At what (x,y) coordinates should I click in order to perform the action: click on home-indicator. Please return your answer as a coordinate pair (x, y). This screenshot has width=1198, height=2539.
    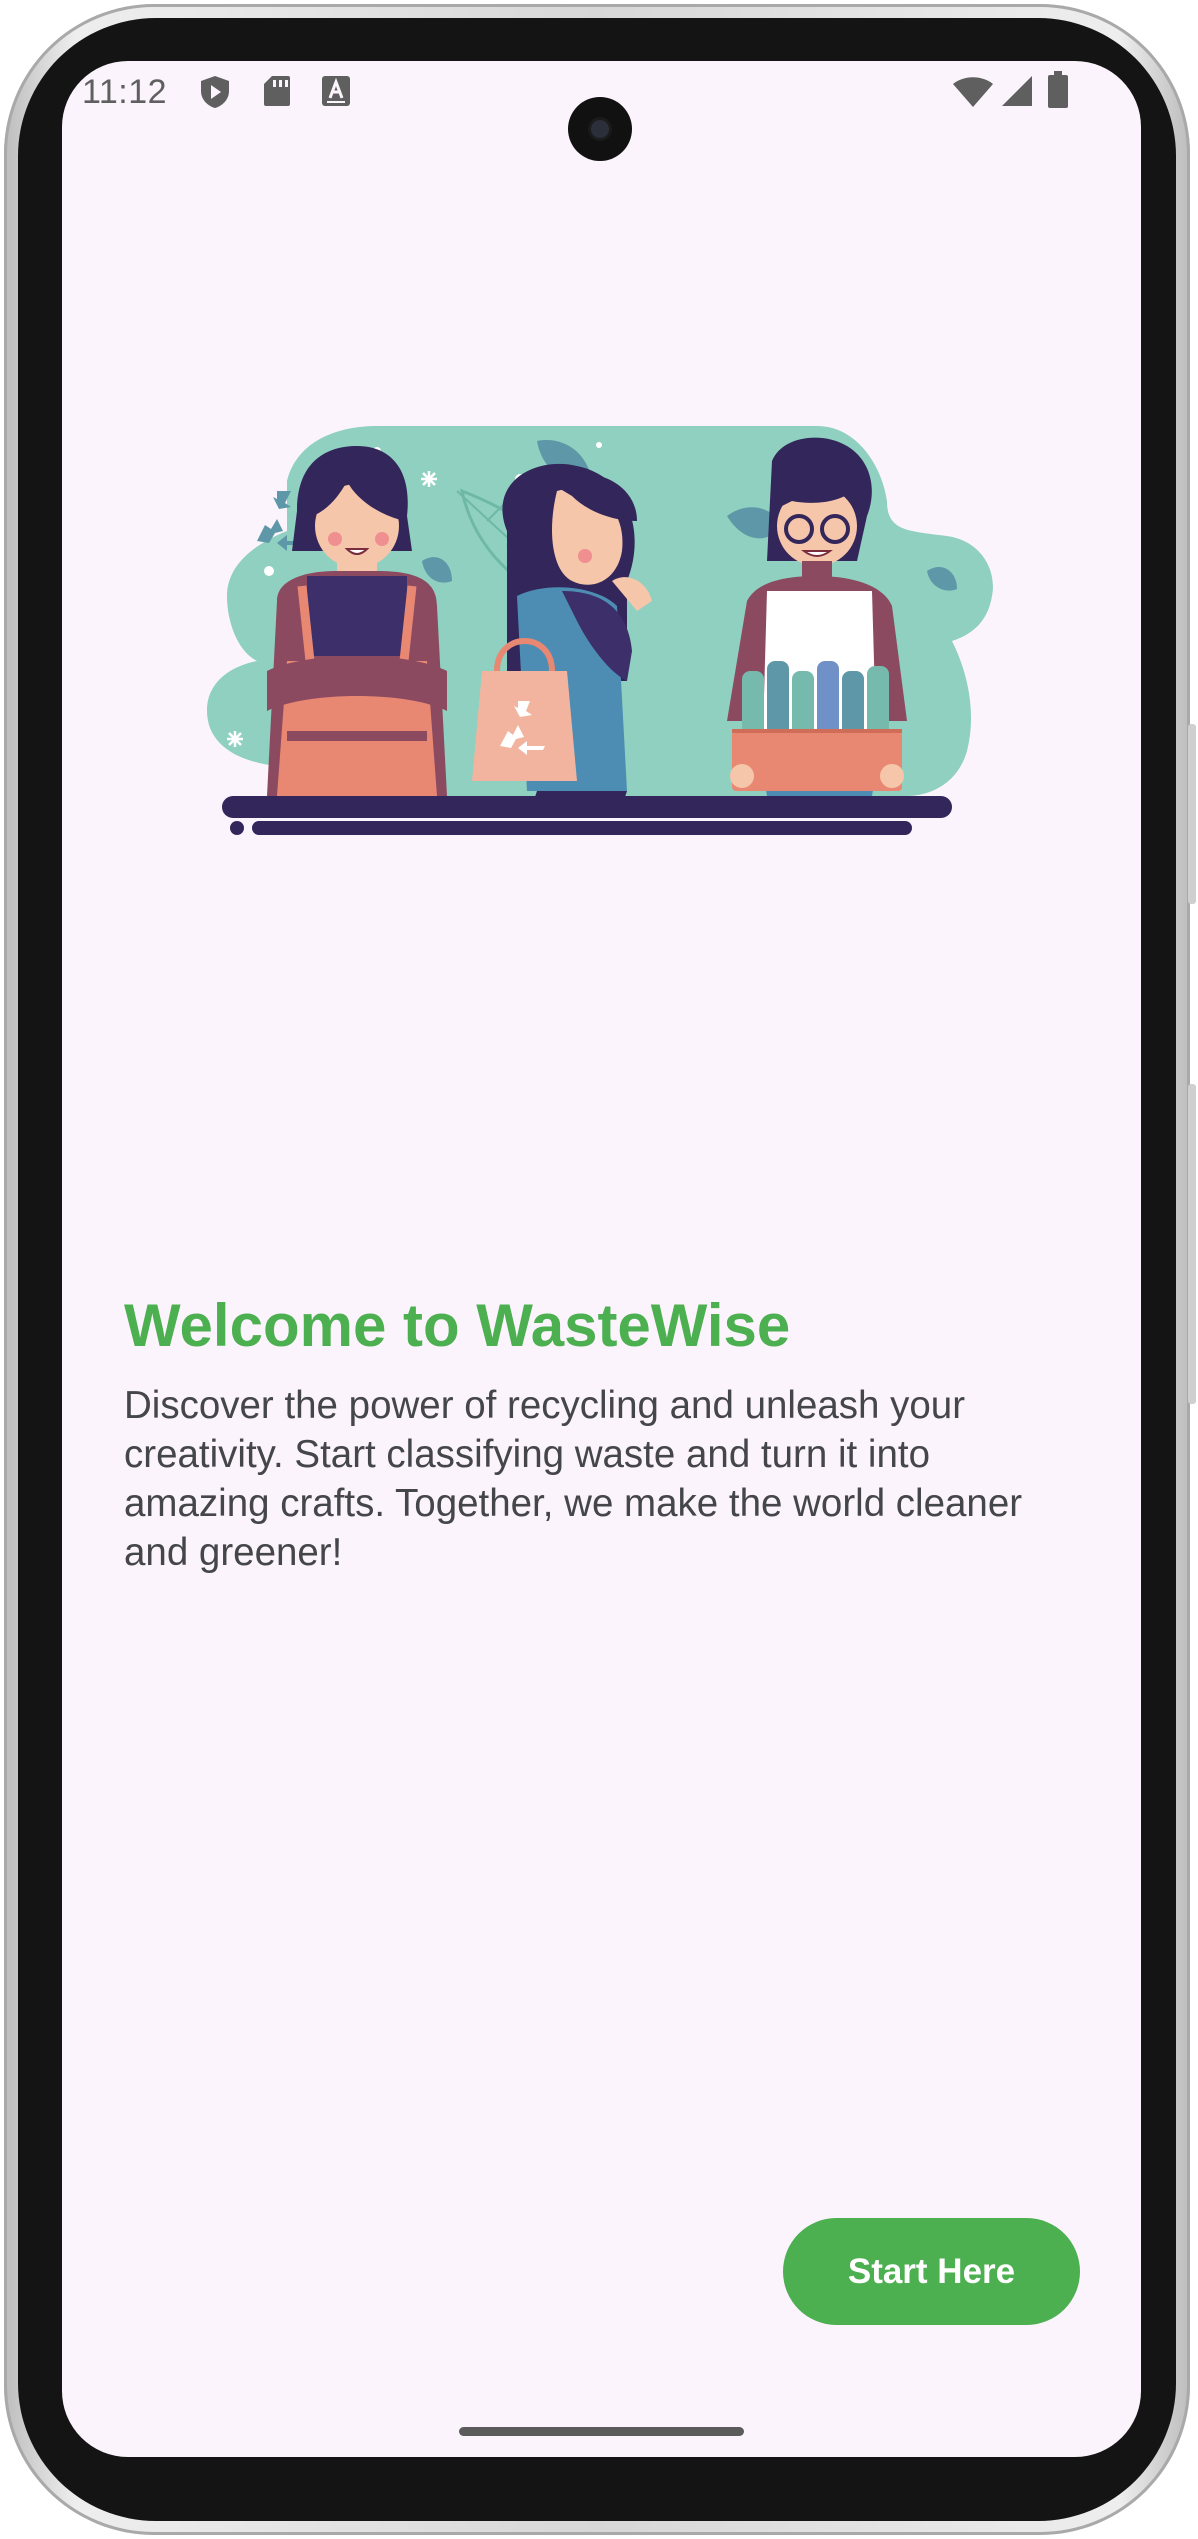
    Looking at the image, I should click on (601, 2431).